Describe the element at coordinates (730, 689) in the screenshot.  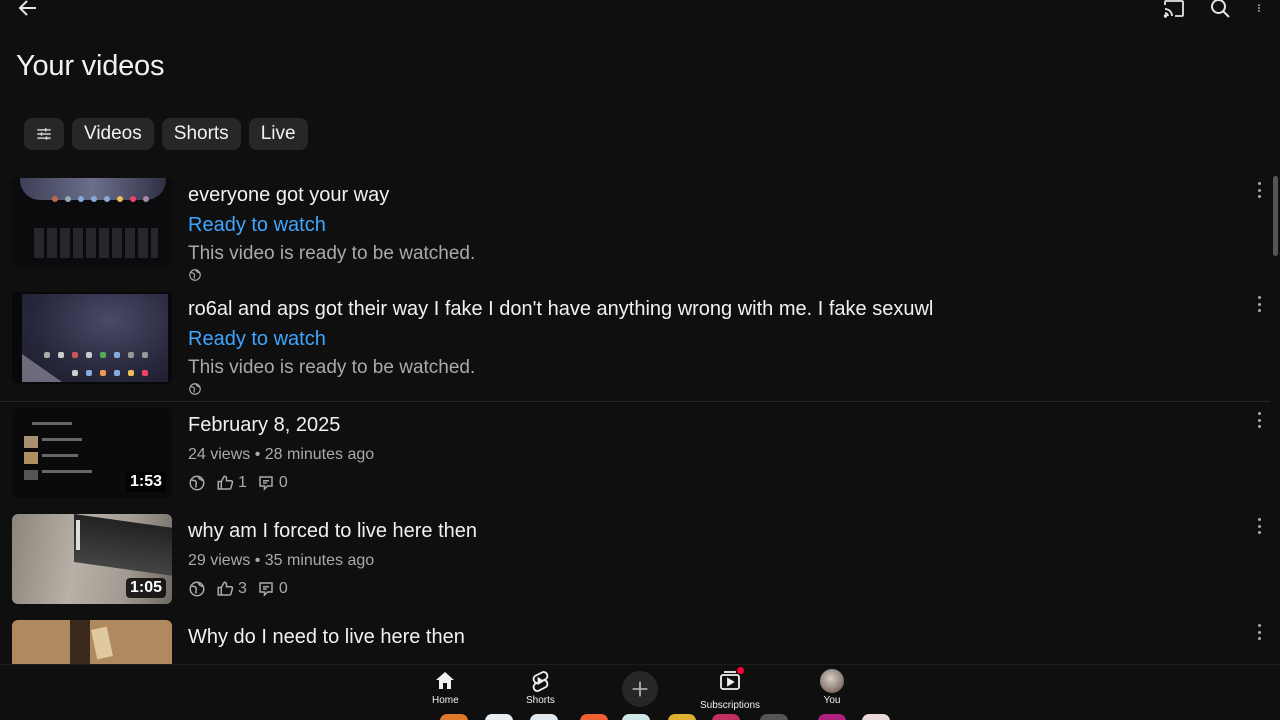
I see `nav-subscriptions: Subscriptions` at that location.